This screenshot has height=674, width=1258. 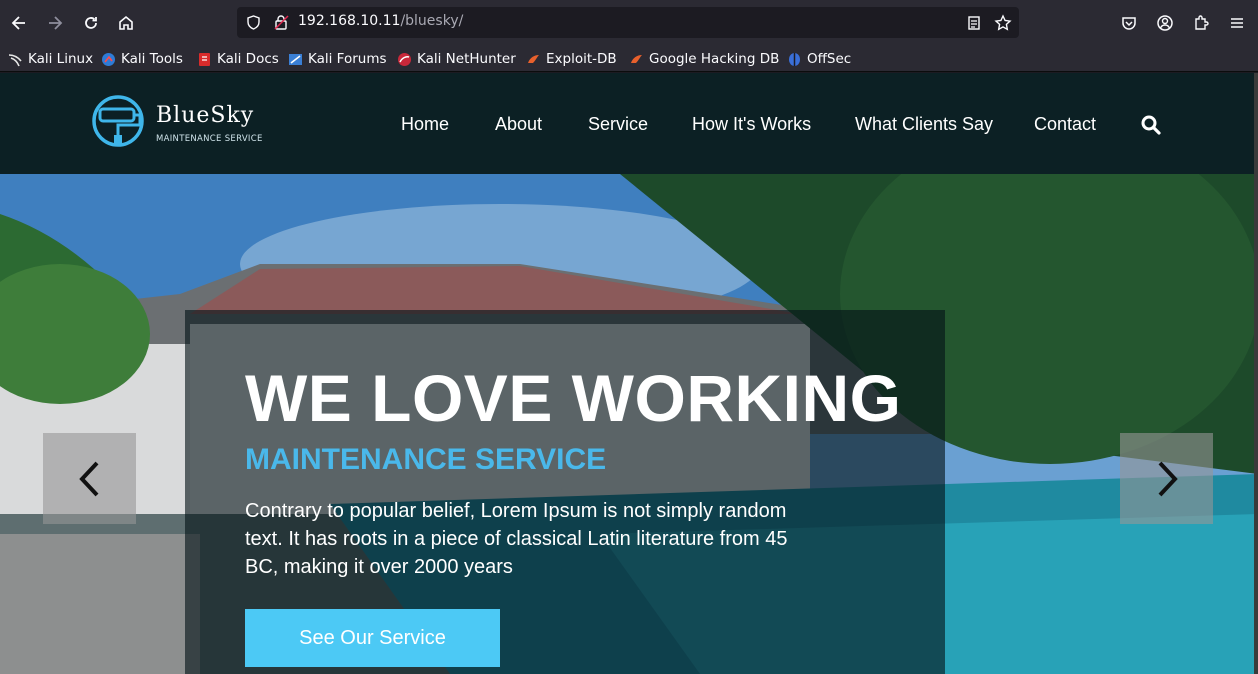 I want to click on see-our-service-button: See Our Service, so click(x=372, y=638).